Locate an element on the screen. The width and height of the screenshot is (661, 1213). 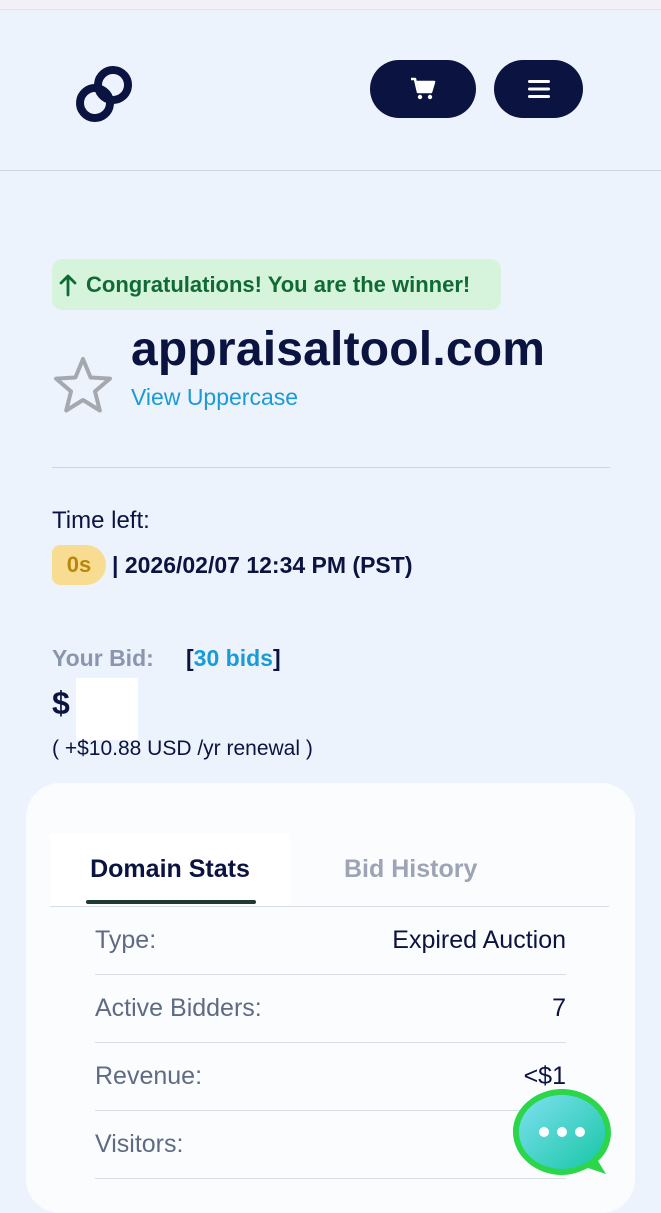
bracket-open: [ is located at coordinates (190, 658).